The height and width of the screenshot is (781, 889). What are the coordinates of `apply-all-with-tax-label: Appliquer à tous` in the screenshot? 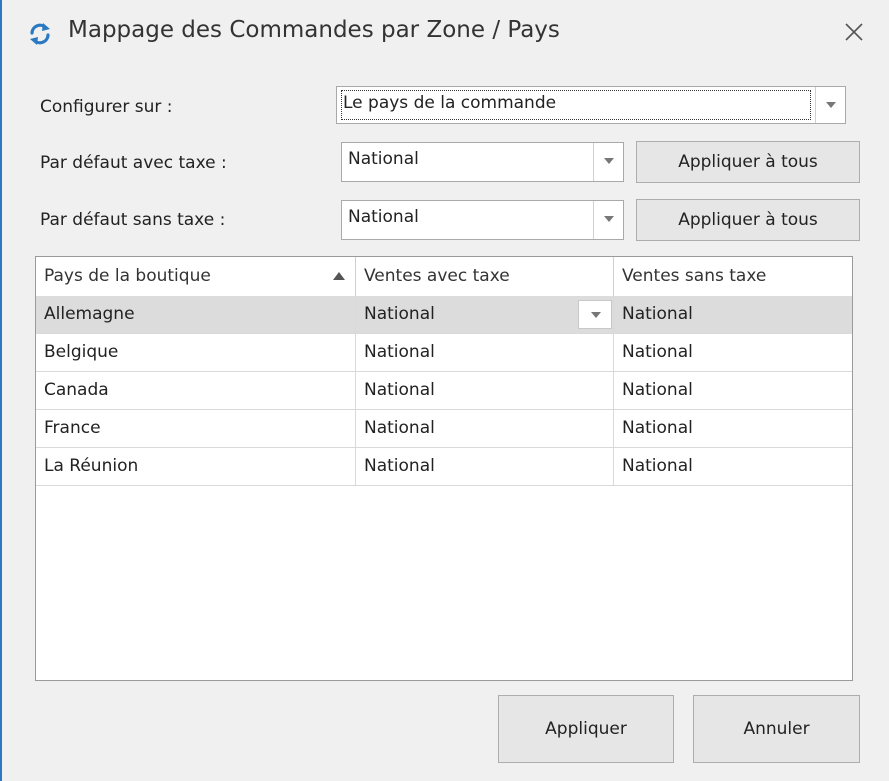 It's located at (748, 162).